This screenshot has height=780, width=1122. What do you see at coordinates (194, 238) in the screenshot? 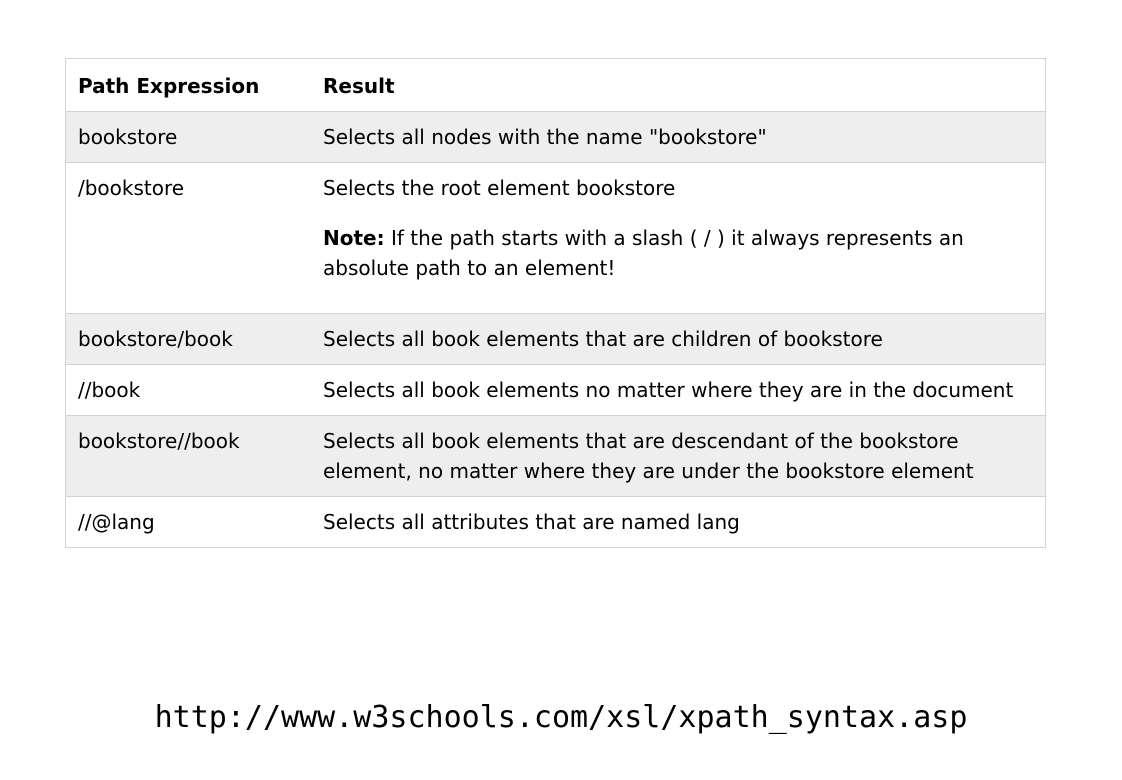
I see `path-cell: /bookstore` at bounding box center [194, 238].